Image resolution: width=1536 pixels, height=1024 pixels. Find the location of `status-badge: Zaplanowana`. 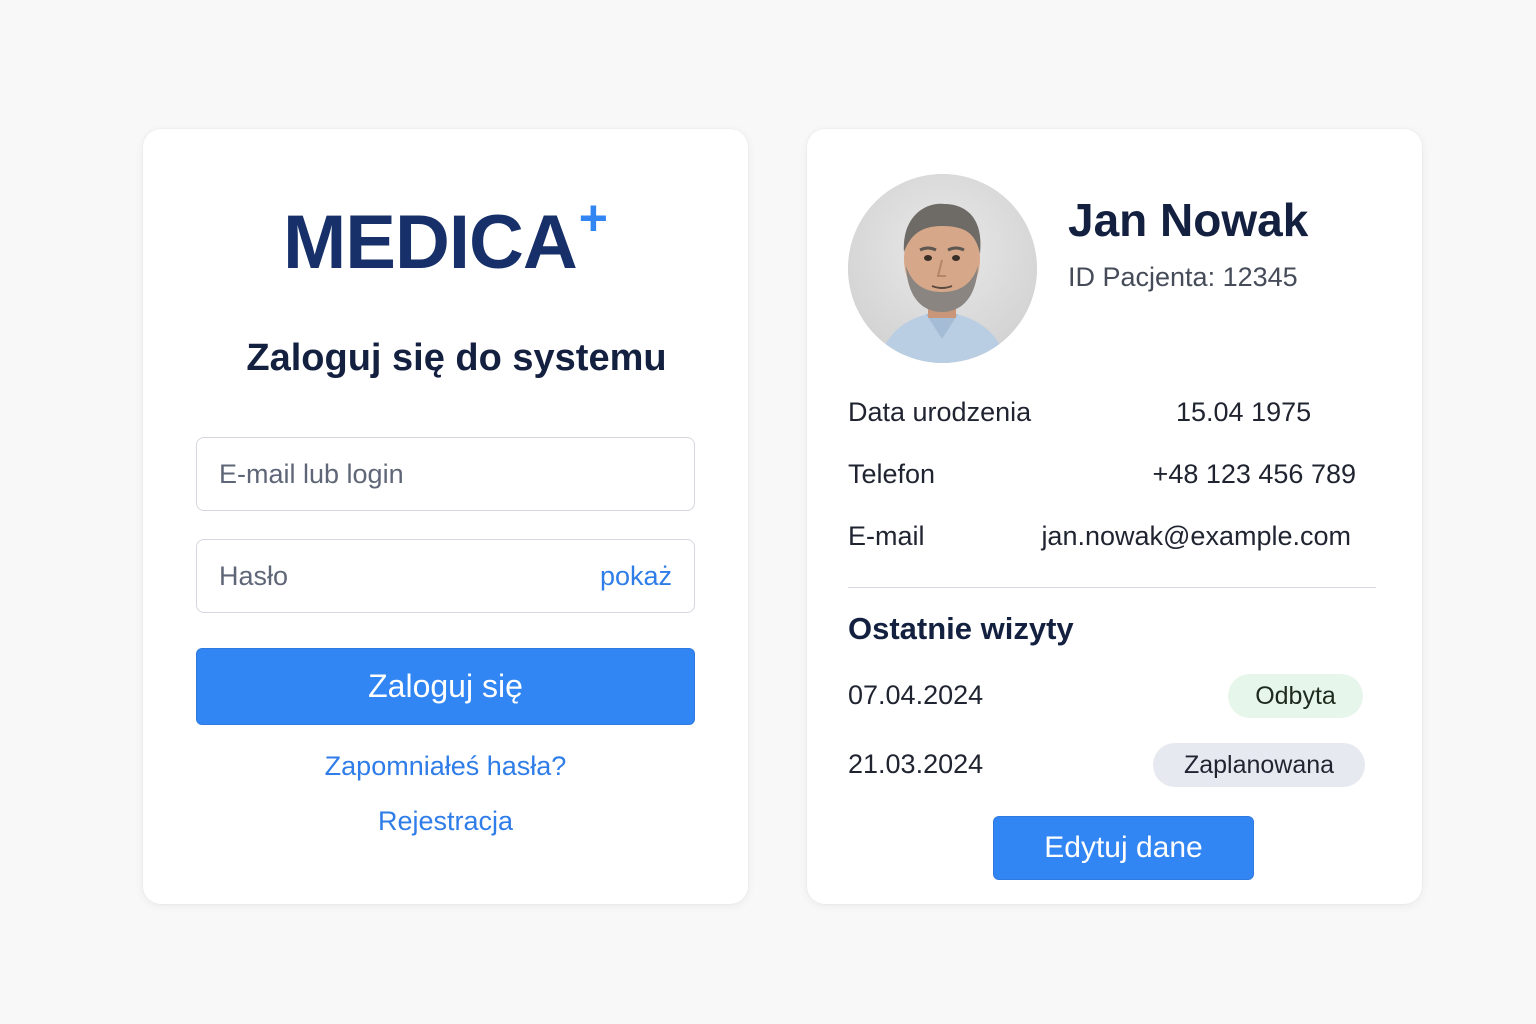

status-badge: Zaplanowana is located at coordinates (1259, 765).